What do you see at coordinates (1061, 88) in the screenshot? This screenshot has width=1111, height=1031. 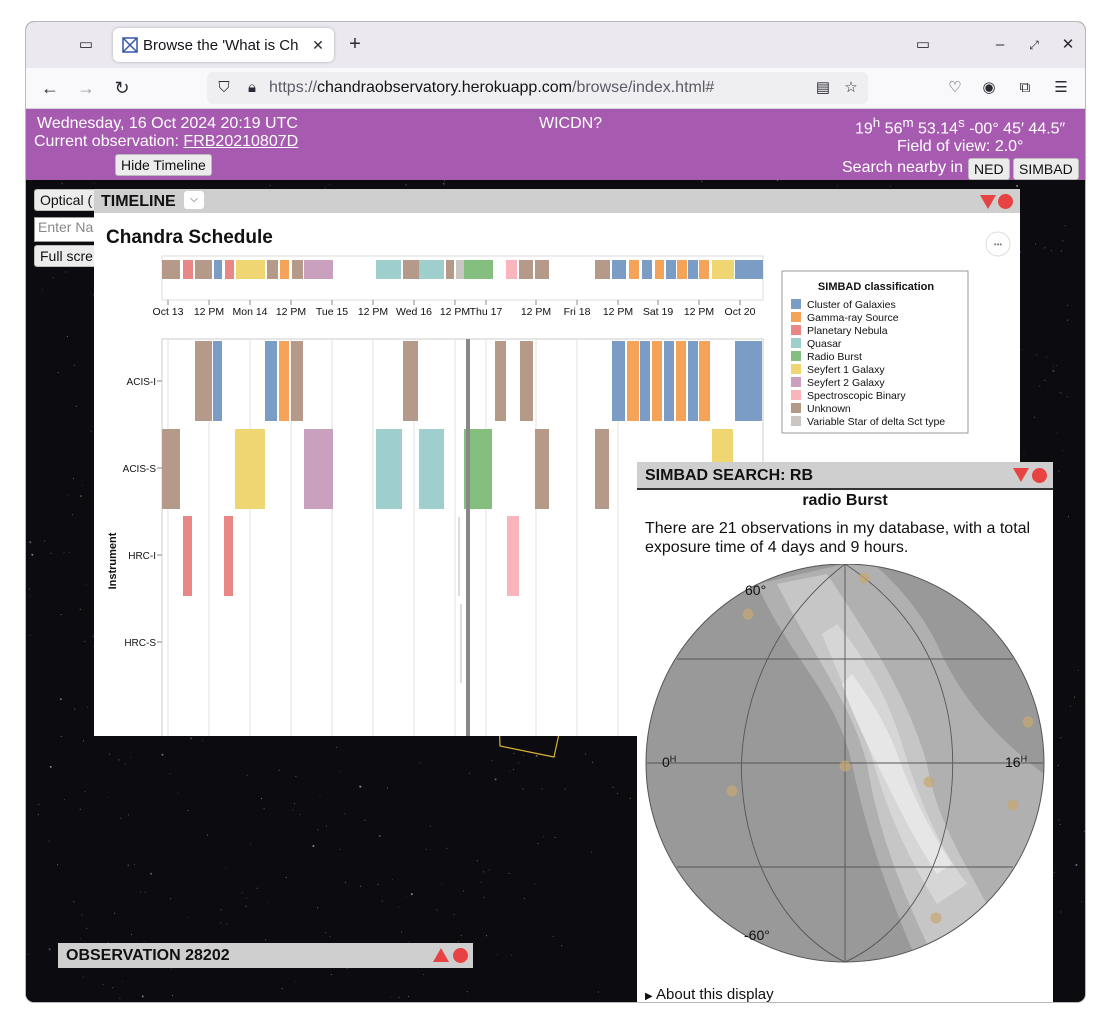 I see `menu-icon: ☰` at bounding box center [1061, 88].